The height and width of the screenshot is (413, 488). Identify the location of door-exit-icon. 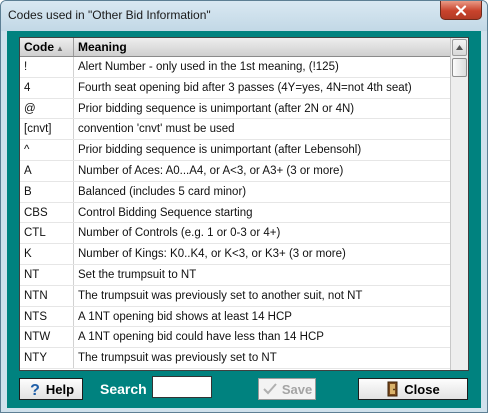
(392, 389).